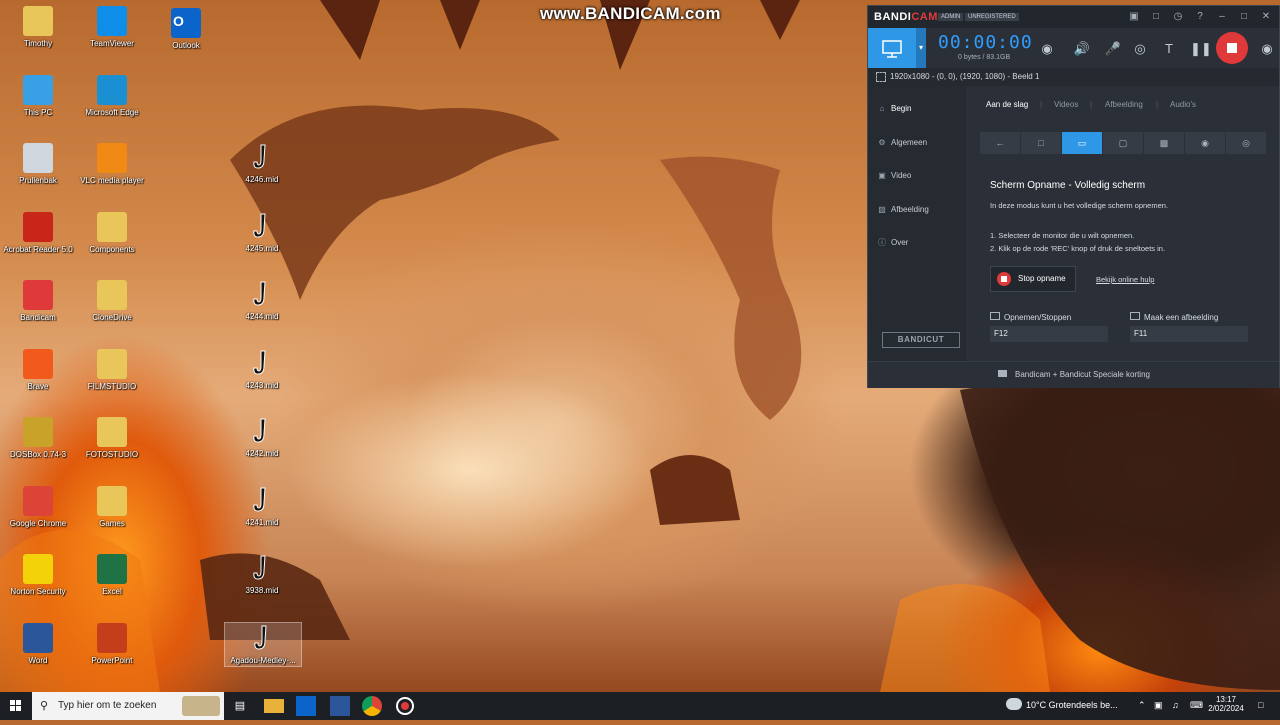 The width and height of the screenshot is (1280, 725). Describe the element at coordinates (112, 164) in the screenshot. I see `desktop-icon: VLC media player` at that location.